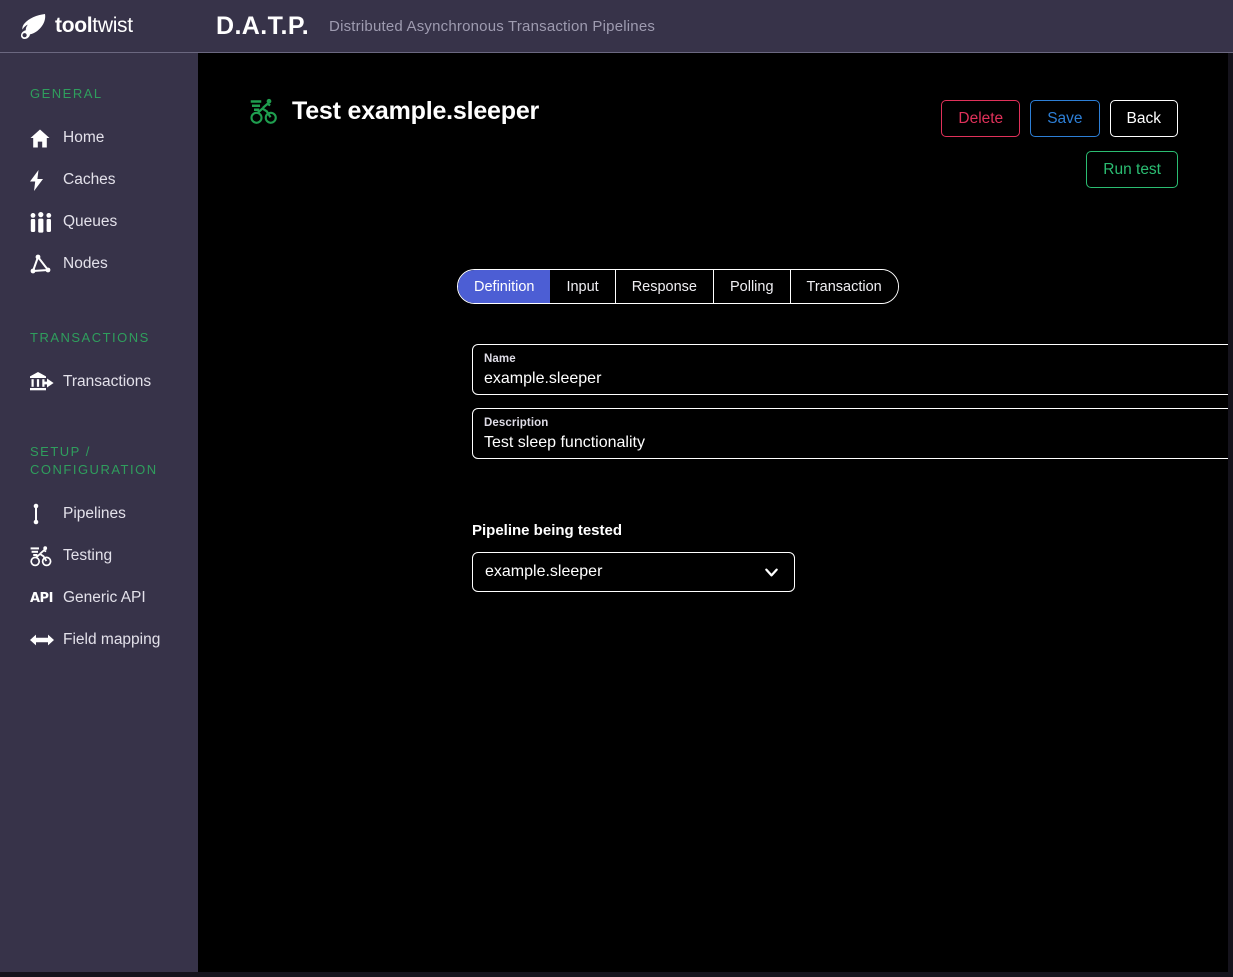  Describe the element at coordinates (583, 286) in the screenshot. I see `tab-input: Input` at that location.